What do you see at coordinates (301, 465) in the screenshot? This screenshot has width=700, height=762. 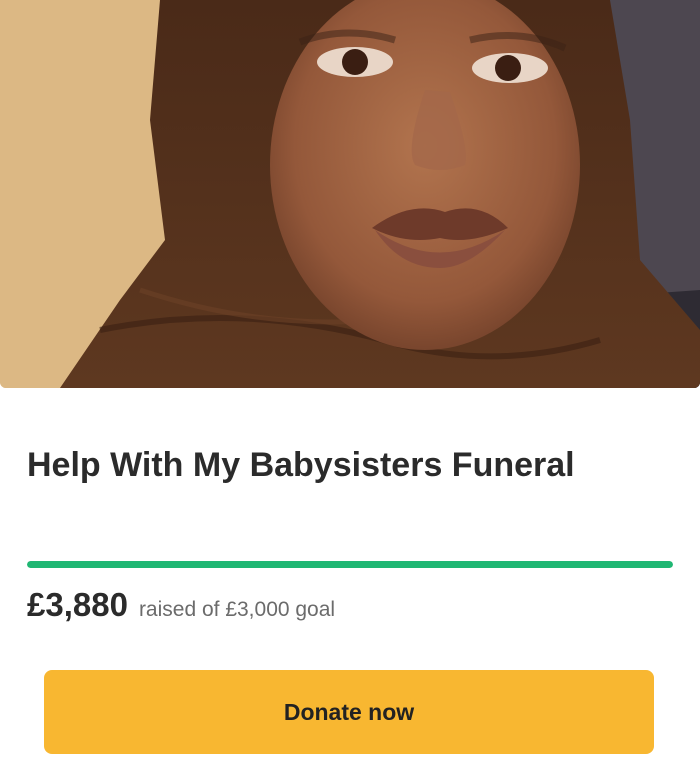 I see `campaign-title: Help With My Babysisters Funeral` at bounding box center [301, 465].